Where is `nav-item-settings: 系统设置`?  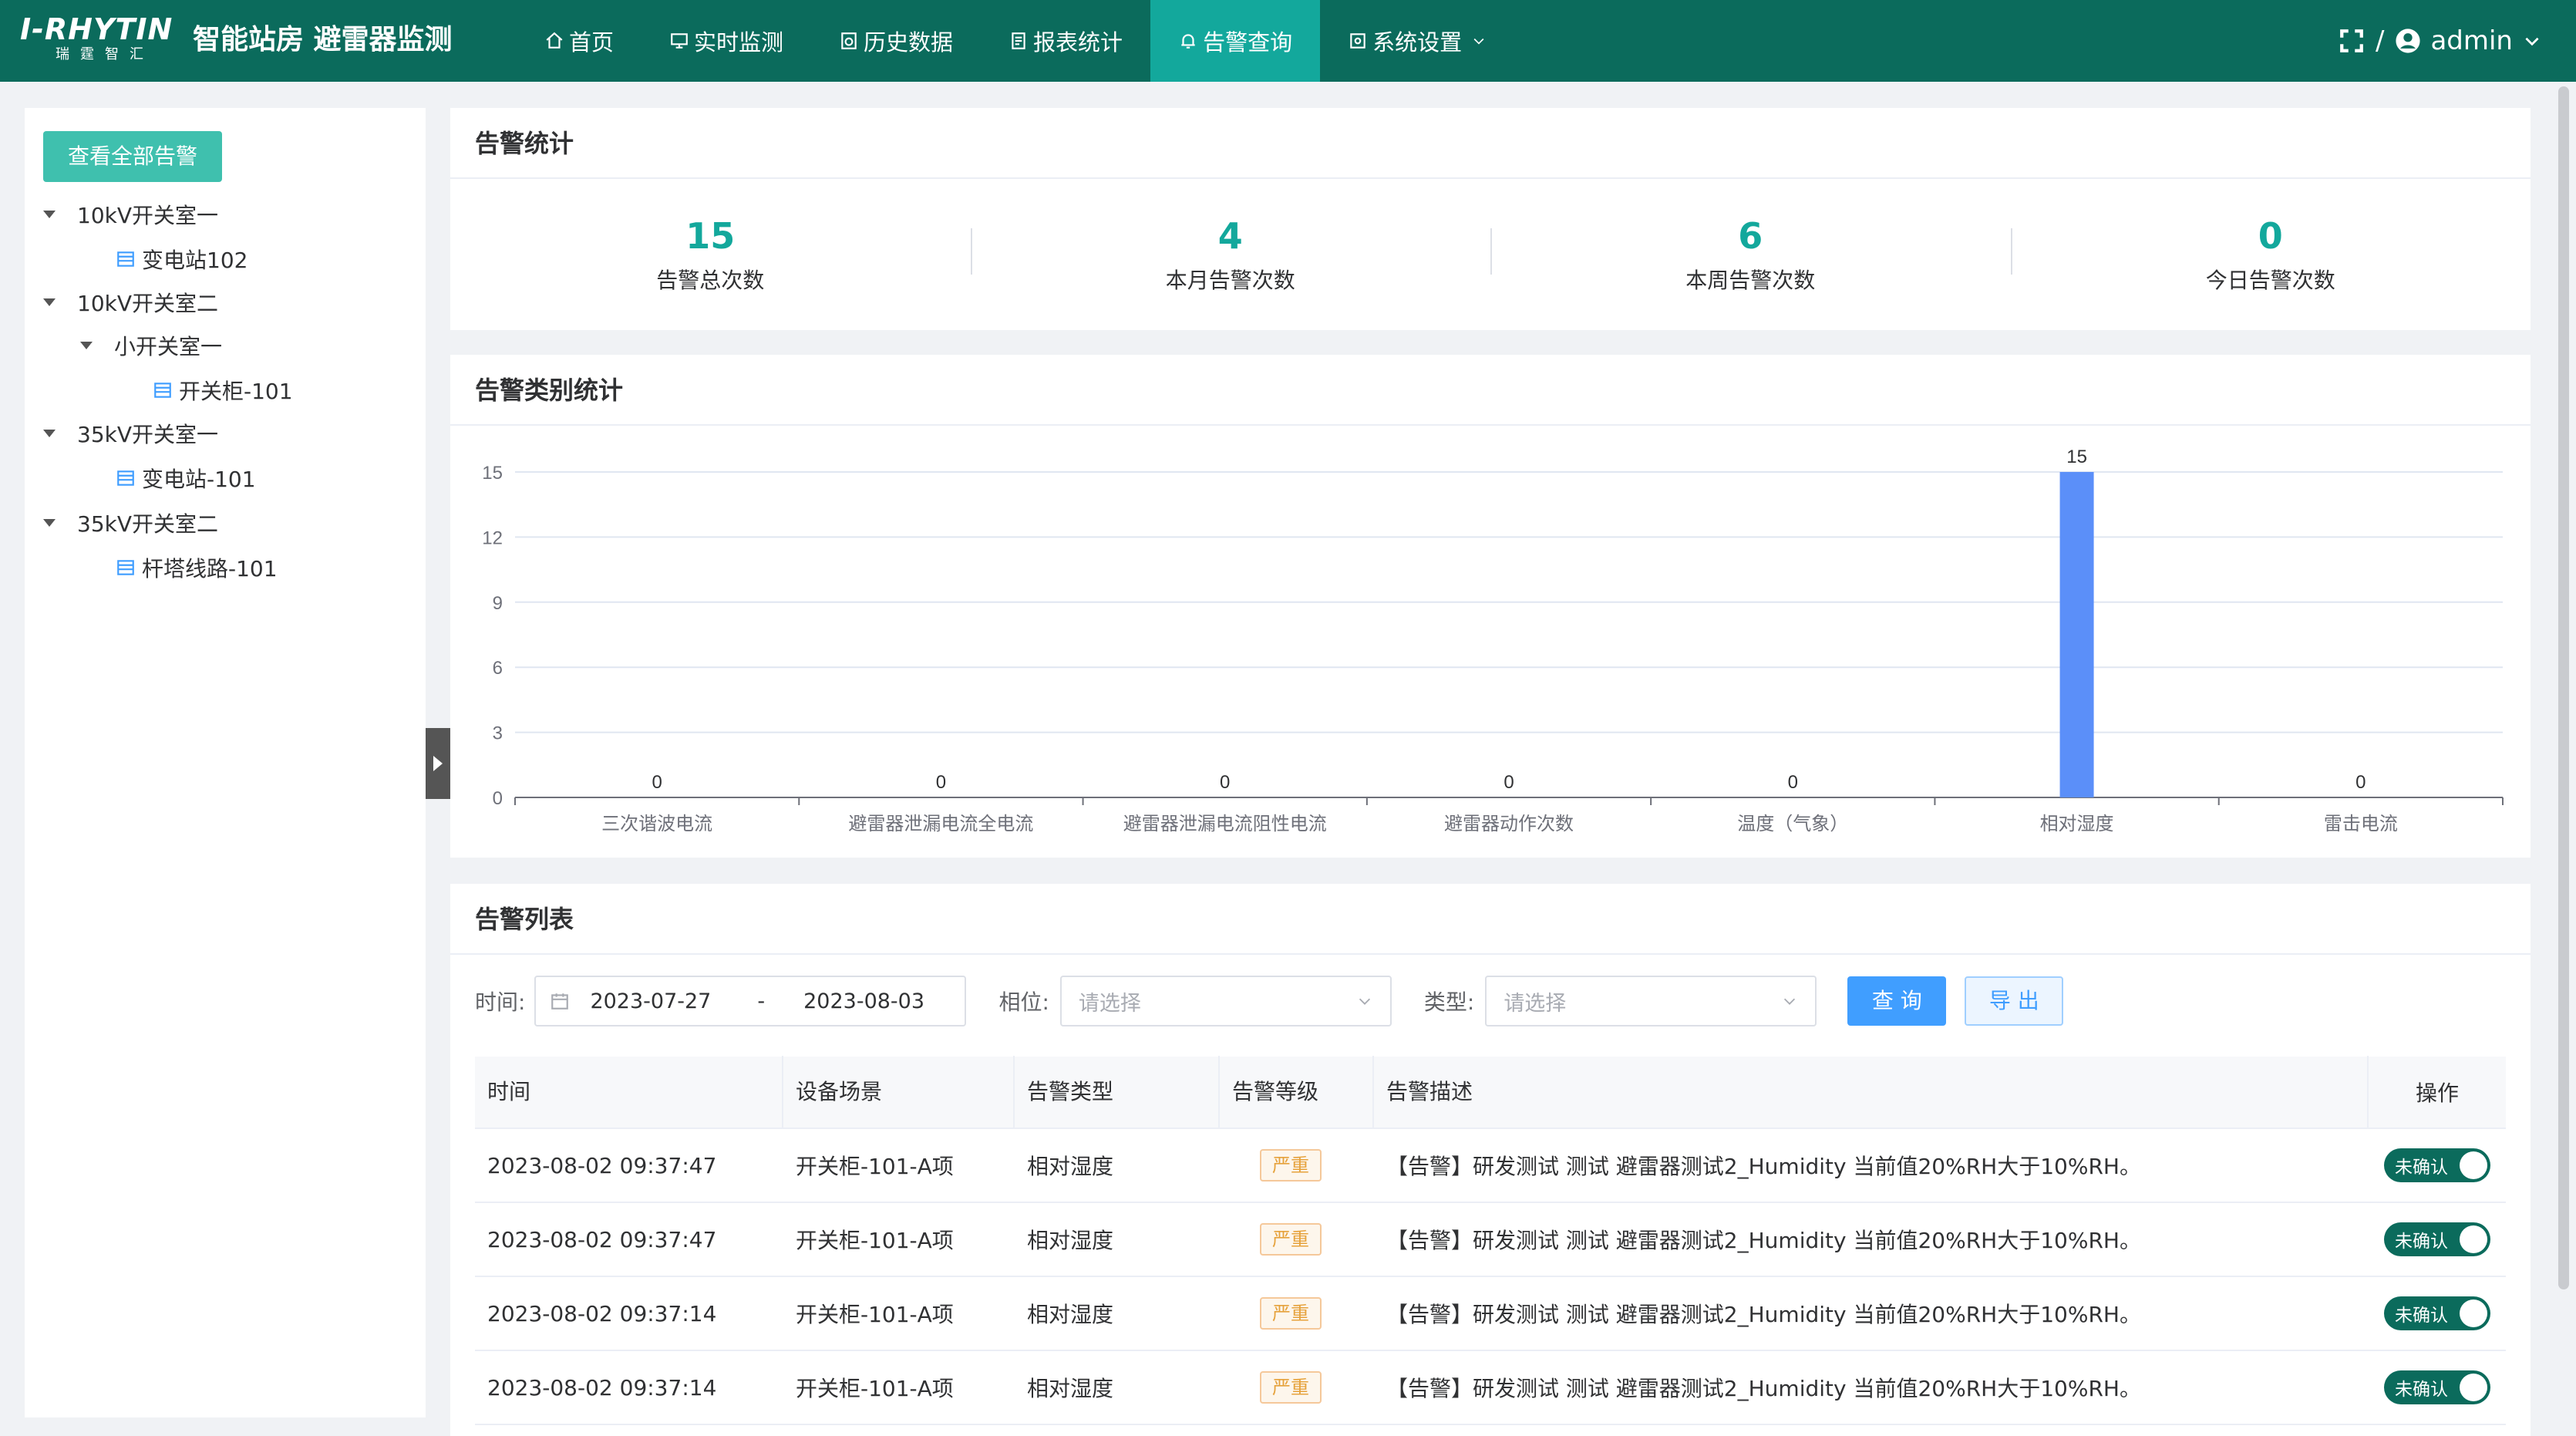
nav-item-settings: 系统设置 is located at coordinates (1417, 41).